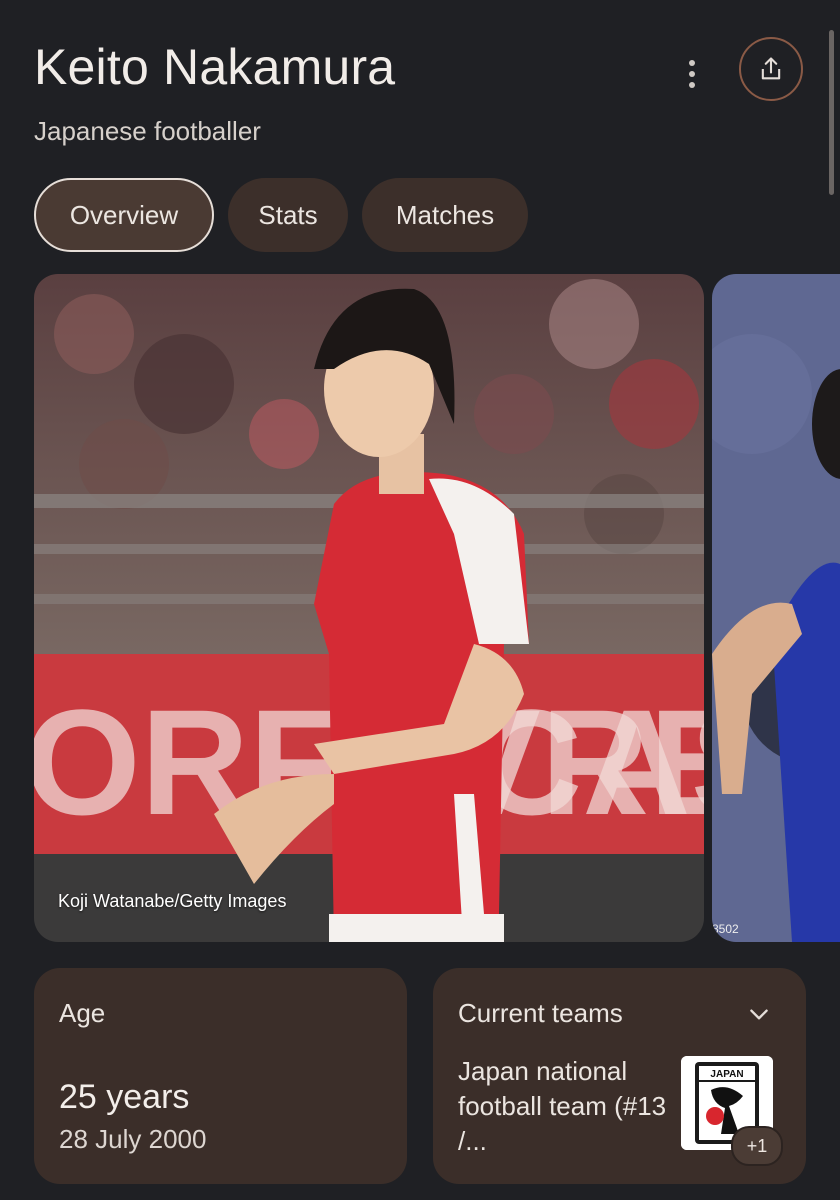 The width and height of the screenshot is (840, 1200). I want to click on more-options-icon, so click(692, 63).